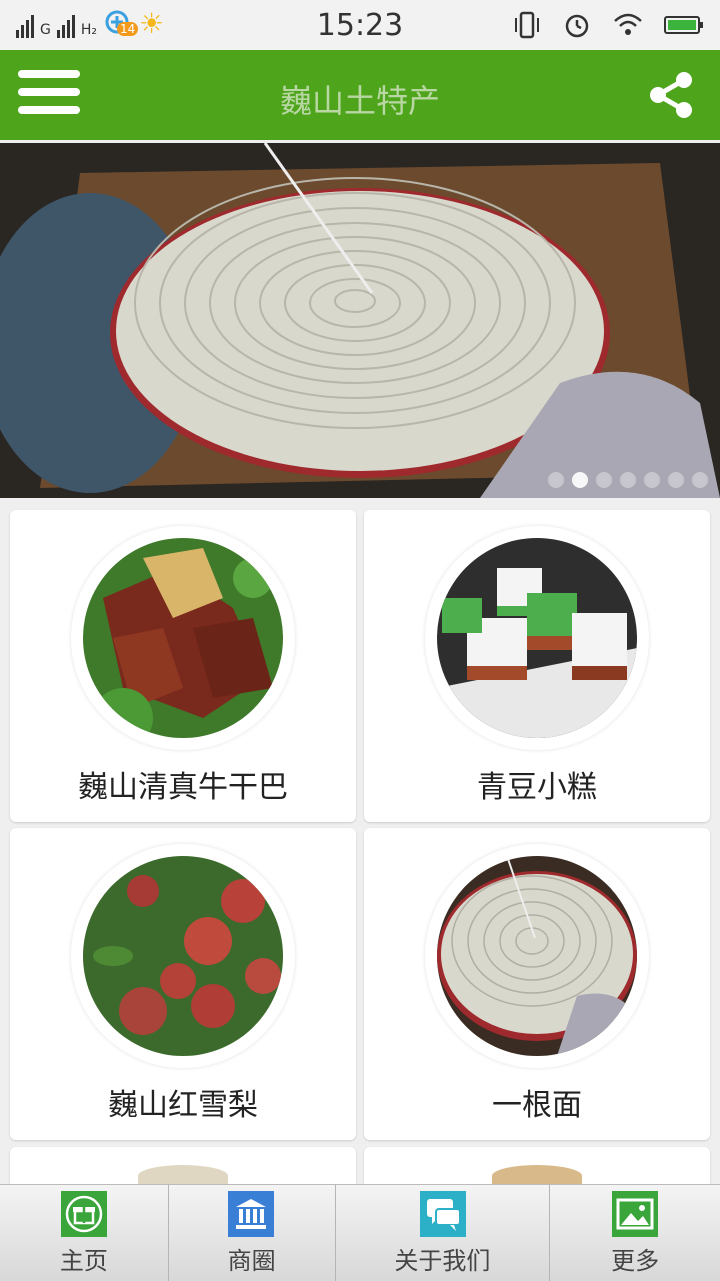 Image resolution: width=720 pixels, height=1281 pixels. I want to click on tab-label: 更多, so click(635, 1261).